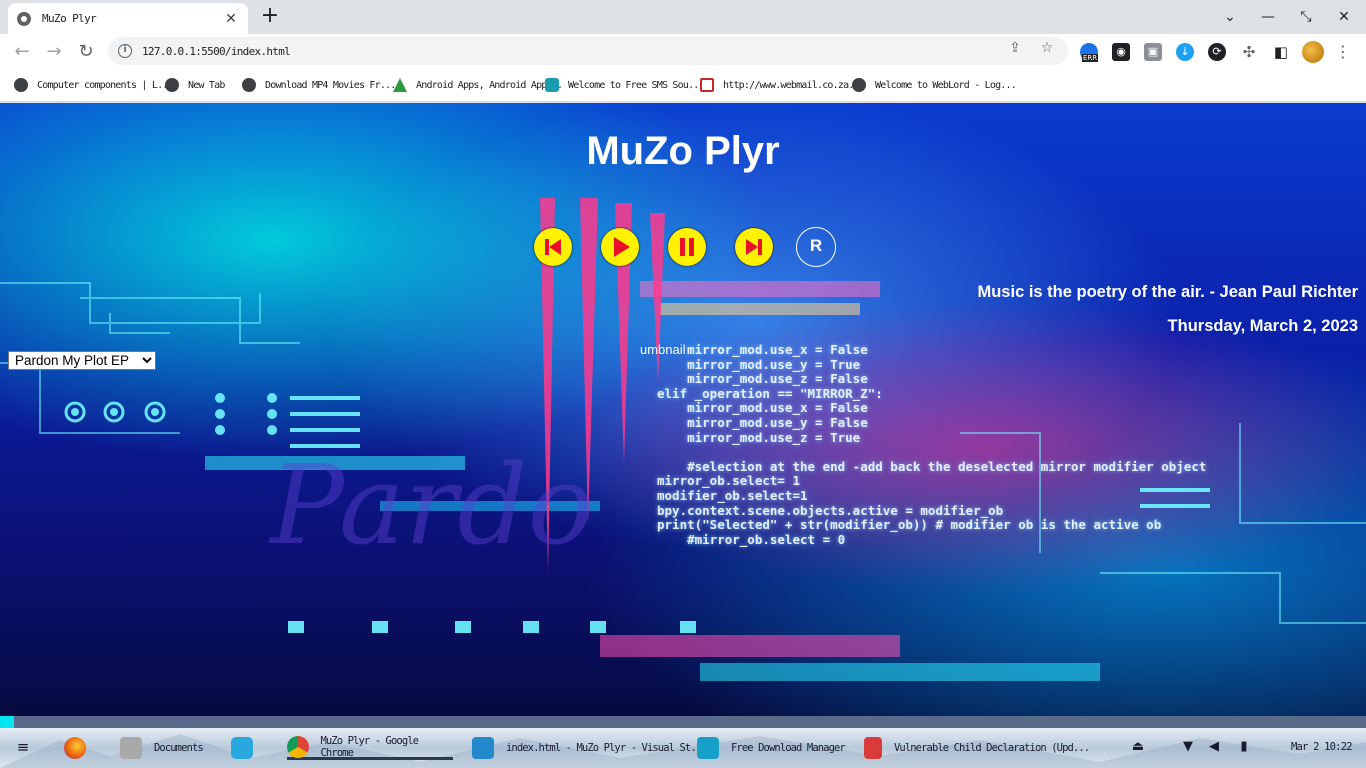 The width and height of the screenshot is (1366, 768). What do you see at coordinates (1249, 52) in the screenshot?
I see `extensions-puzzle-icon: ✣` at bounding box center [1249, 52].